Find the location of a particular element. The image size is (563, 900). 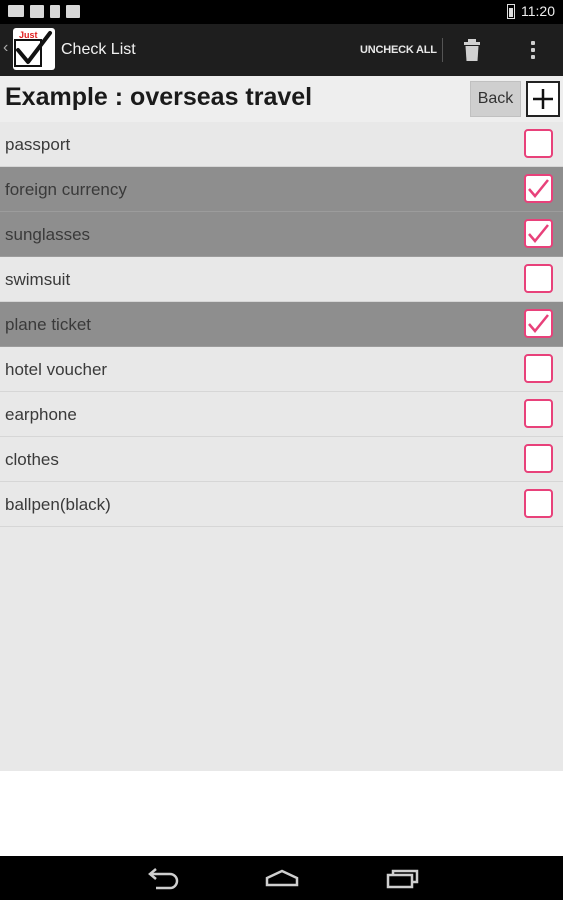

up-navigation-icon: ‹ is located at coordinates (5, 48).